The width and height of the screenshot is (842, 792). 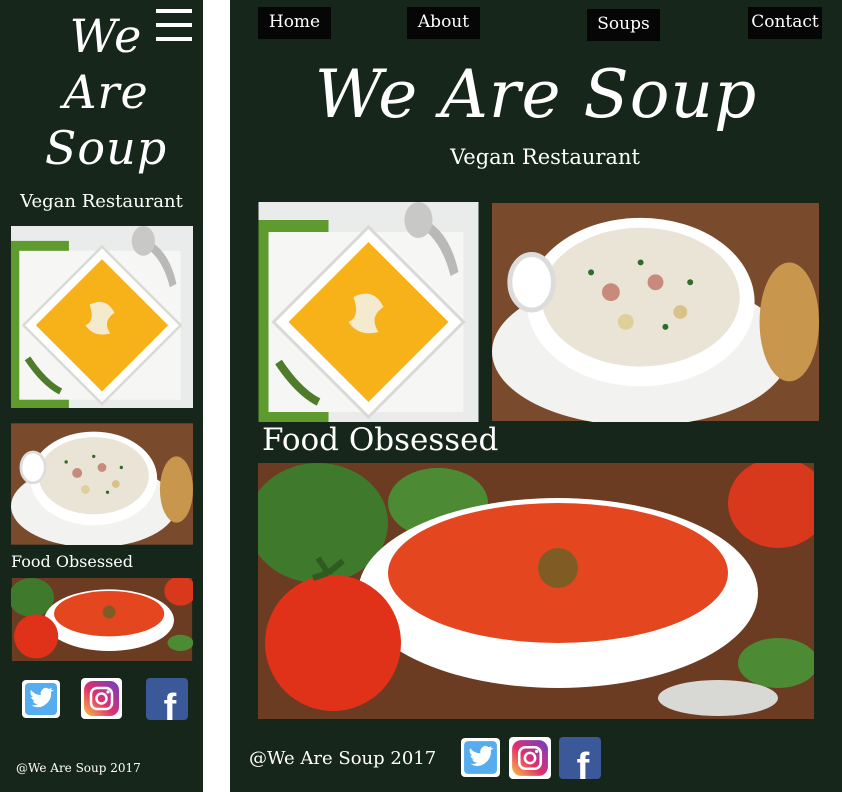 What do you see at coordinates (294, 23) in the screenshot?
I see `nav-home: Home` at bounding box center [294, 23].